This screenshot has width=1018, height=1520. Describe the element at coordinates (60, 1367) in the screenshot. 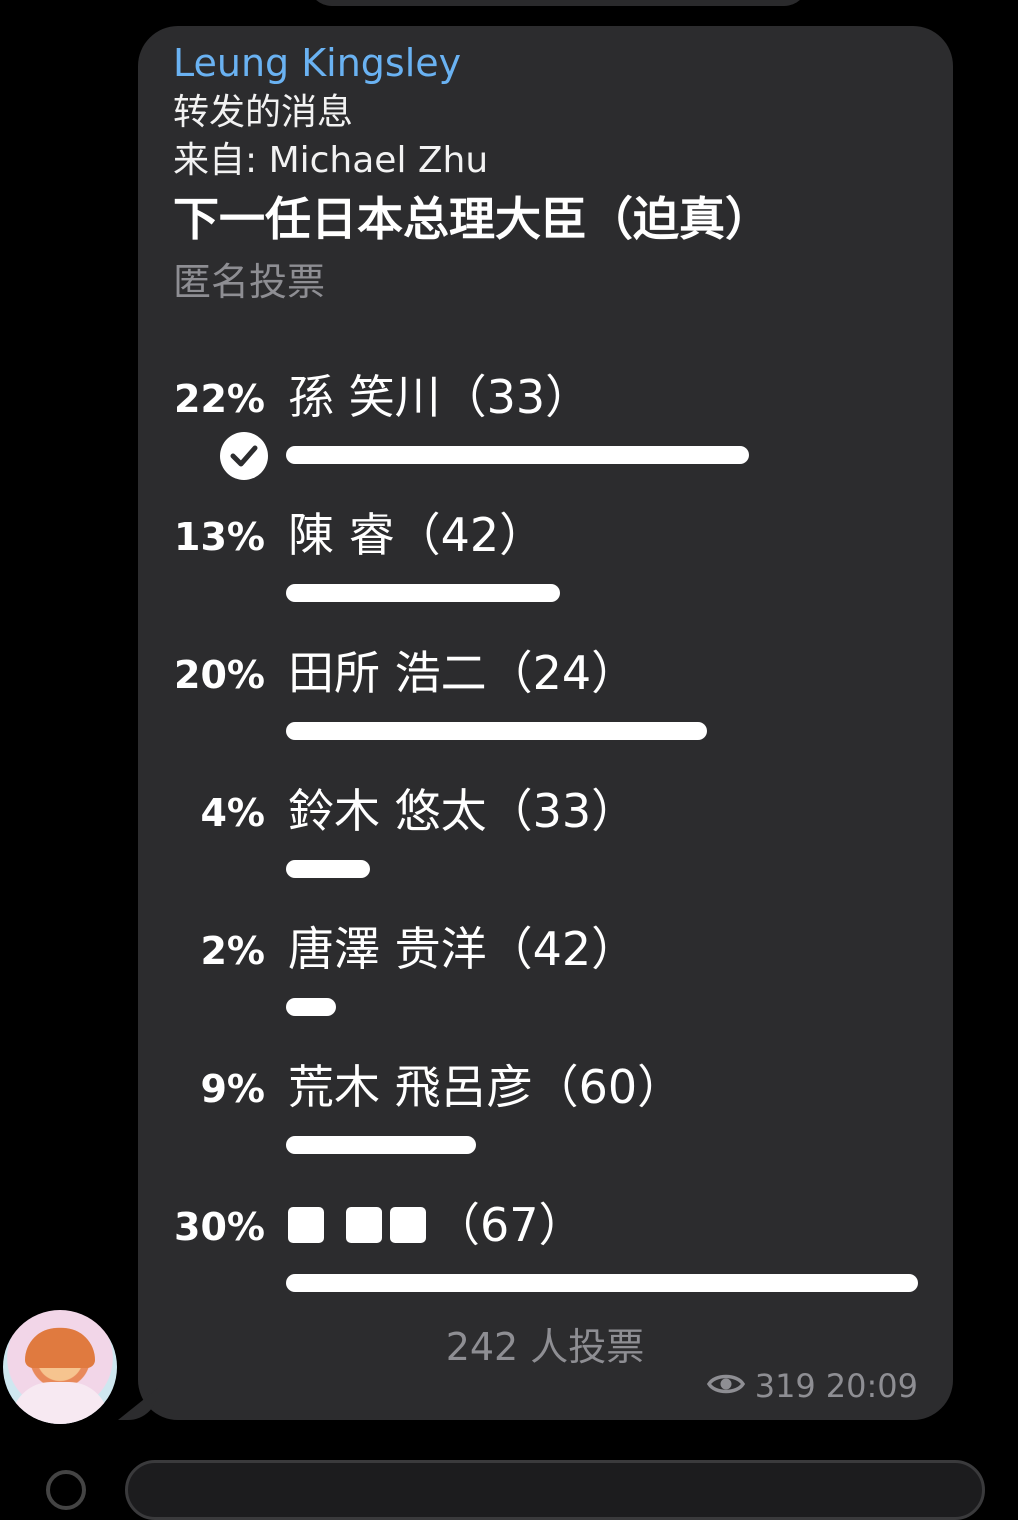

I see `avatar` at that location.